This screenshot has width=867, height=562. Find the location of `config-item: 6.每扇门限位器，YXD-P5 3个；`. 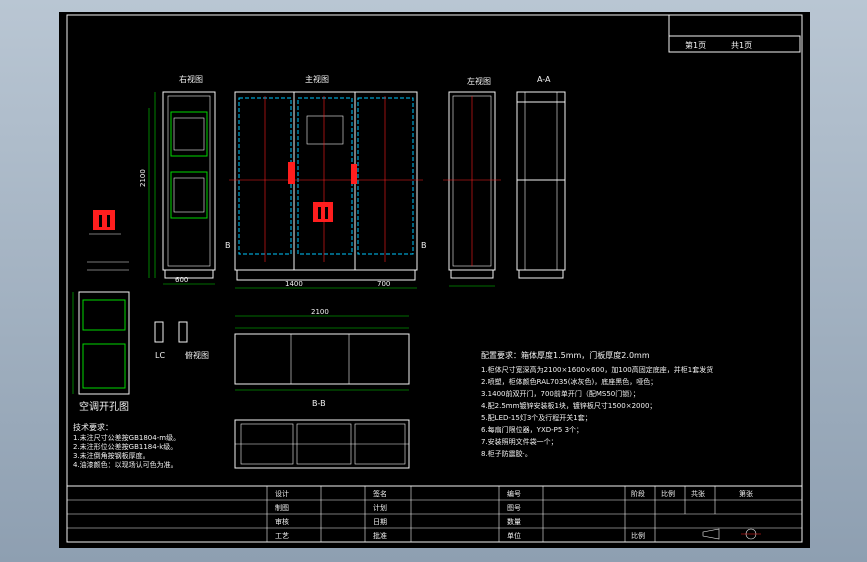

config-item: 6.每扇门限位器，YXD-P5 3个； is located at coordinates (532, 429).